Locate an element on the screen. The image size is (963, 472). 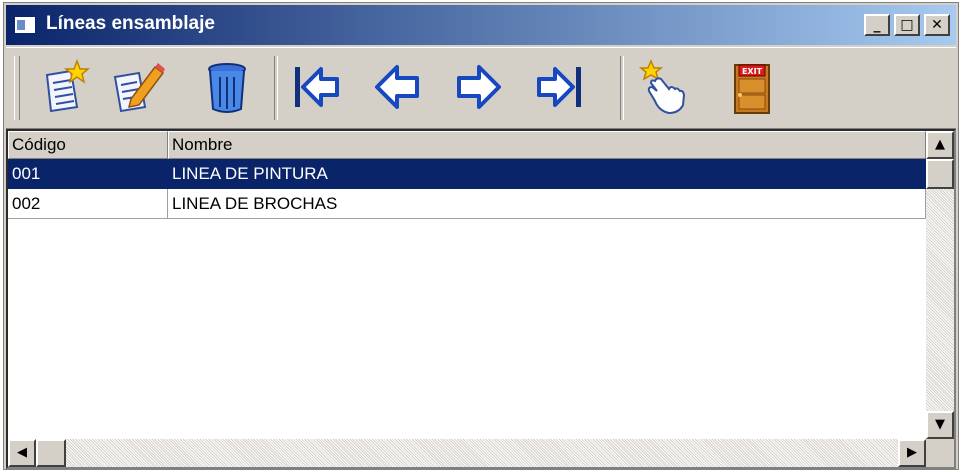
next-arrow-icon is located at coordinates (479, 87).